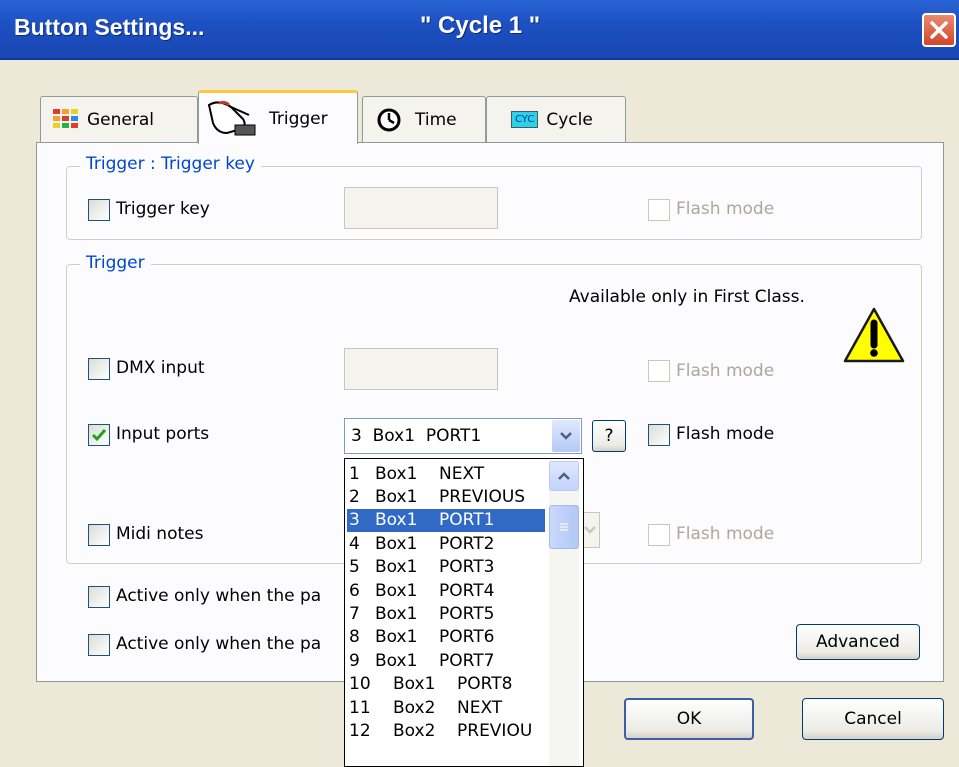 The image size is (959, 767). I want to click on dropdown-option: 12 Box2 PREVIOU, so click(446, 730).